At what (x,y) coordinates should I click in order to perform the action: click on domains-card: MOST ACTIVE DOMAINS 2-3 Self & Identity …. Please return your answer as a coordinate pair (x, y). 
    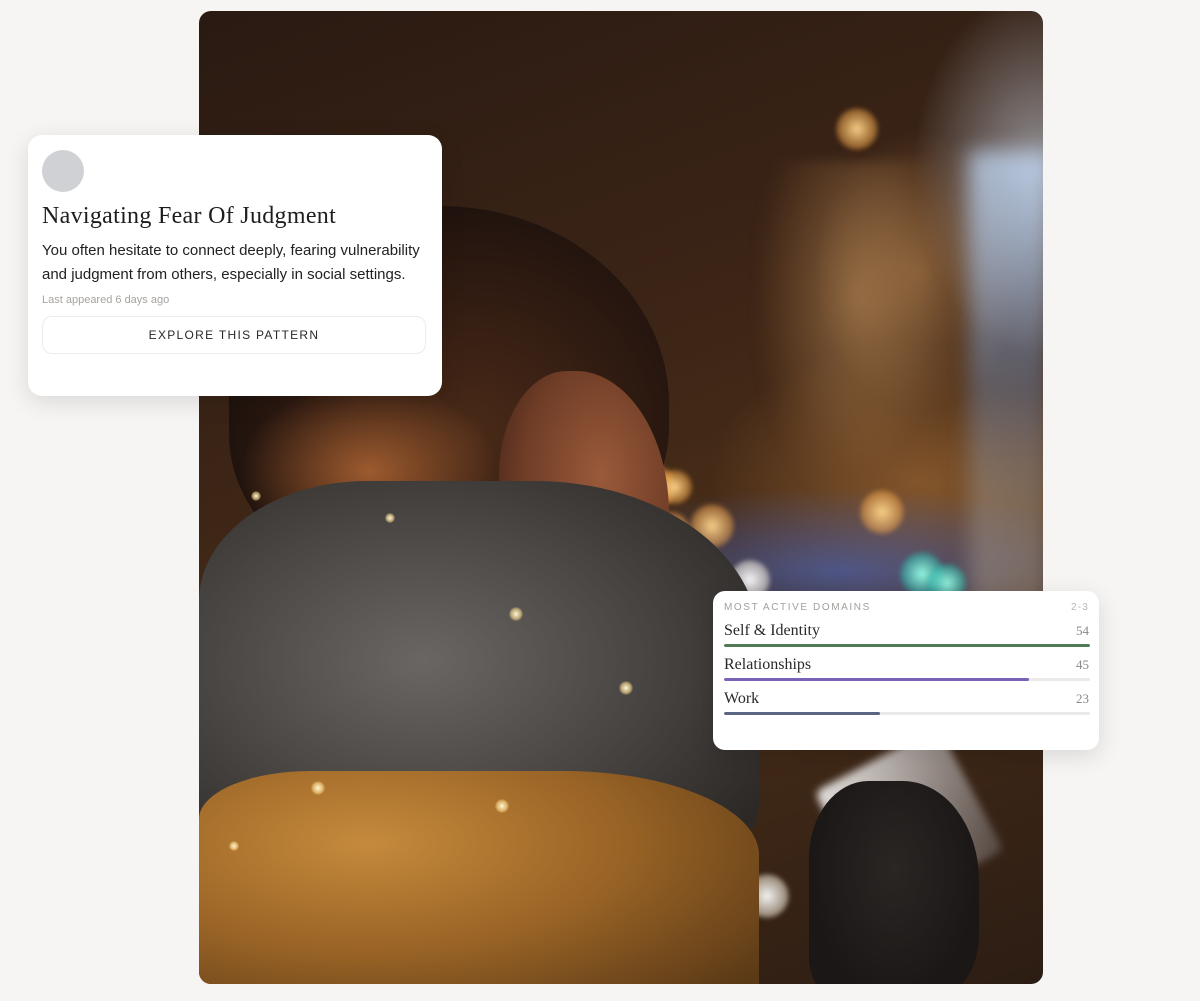
    Looking at the image, I should click on (906, 670).